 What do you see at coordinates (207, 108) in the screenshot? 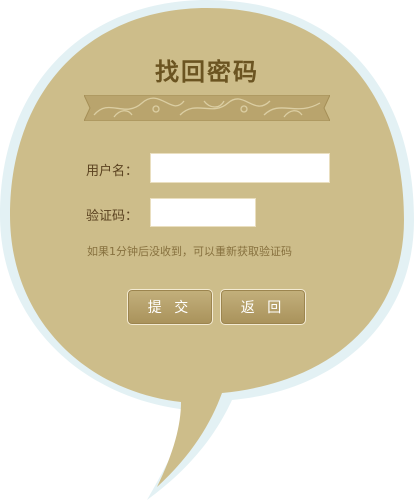
I see `decorative-banner` at bounding box center [207, 108].